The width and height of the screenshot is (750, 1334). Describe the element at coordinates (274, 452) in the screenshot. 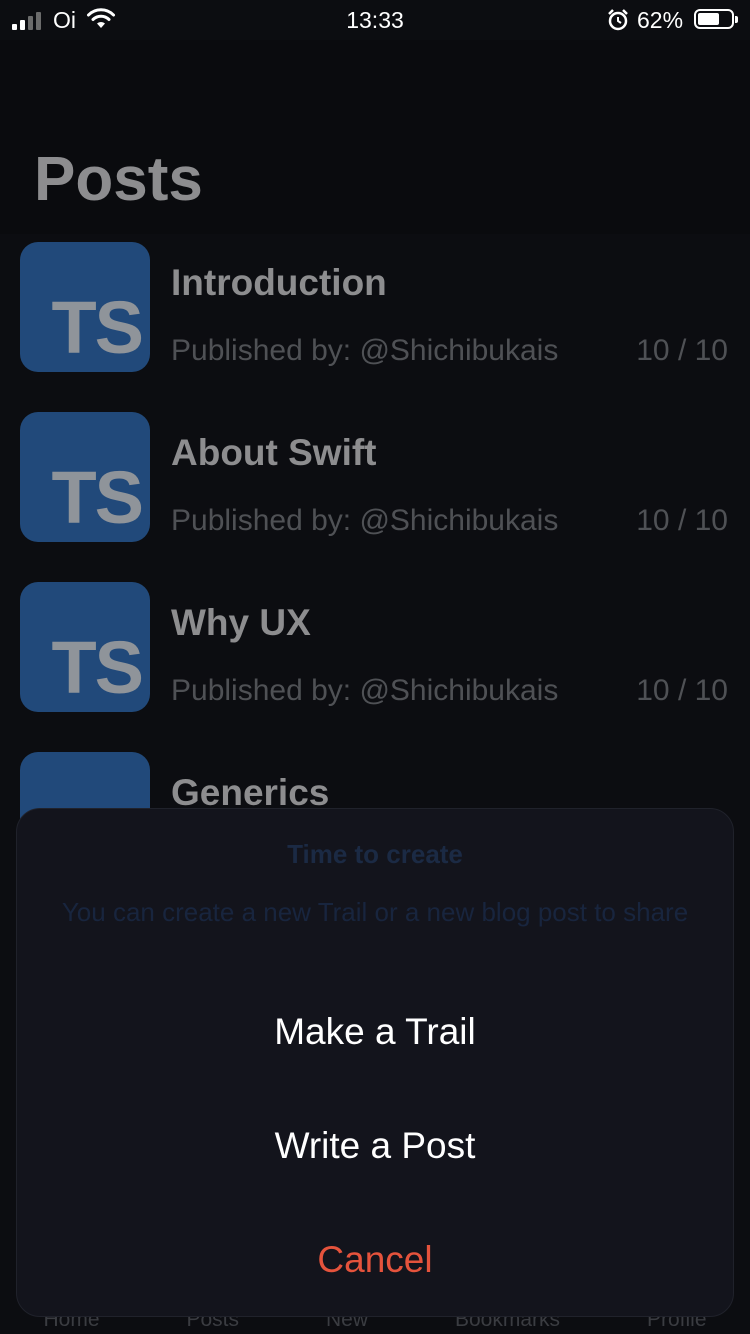

I see `post-title: About Swift` at that location.